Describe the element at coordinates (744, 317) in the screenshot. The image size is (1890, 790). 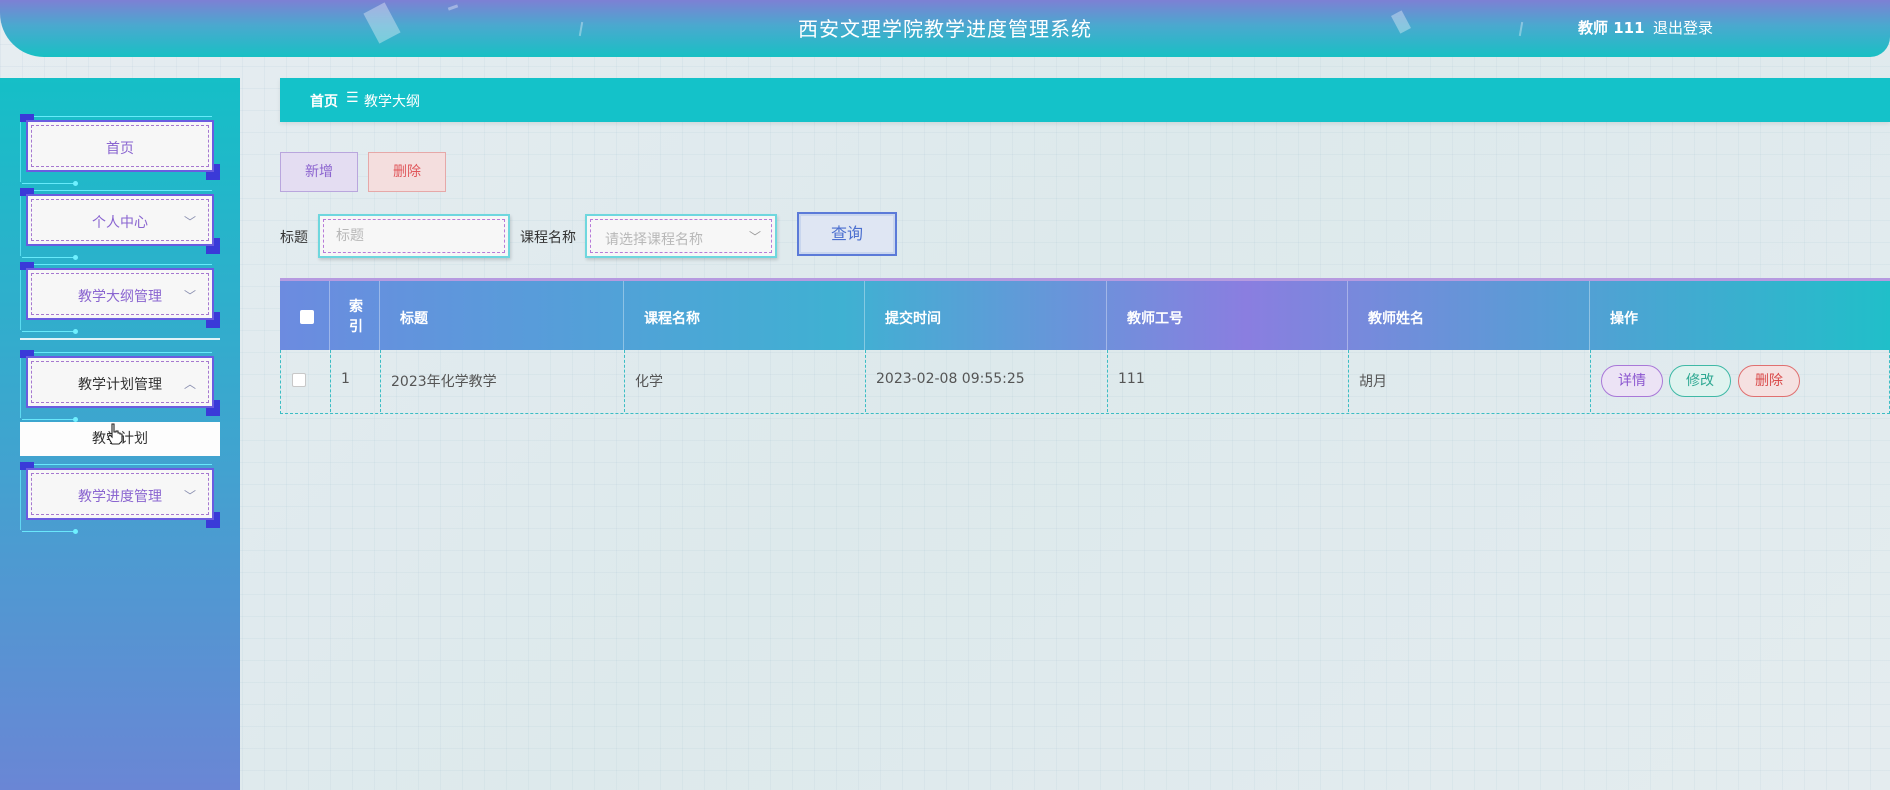
I see `header-course: 课程名称` at that location.